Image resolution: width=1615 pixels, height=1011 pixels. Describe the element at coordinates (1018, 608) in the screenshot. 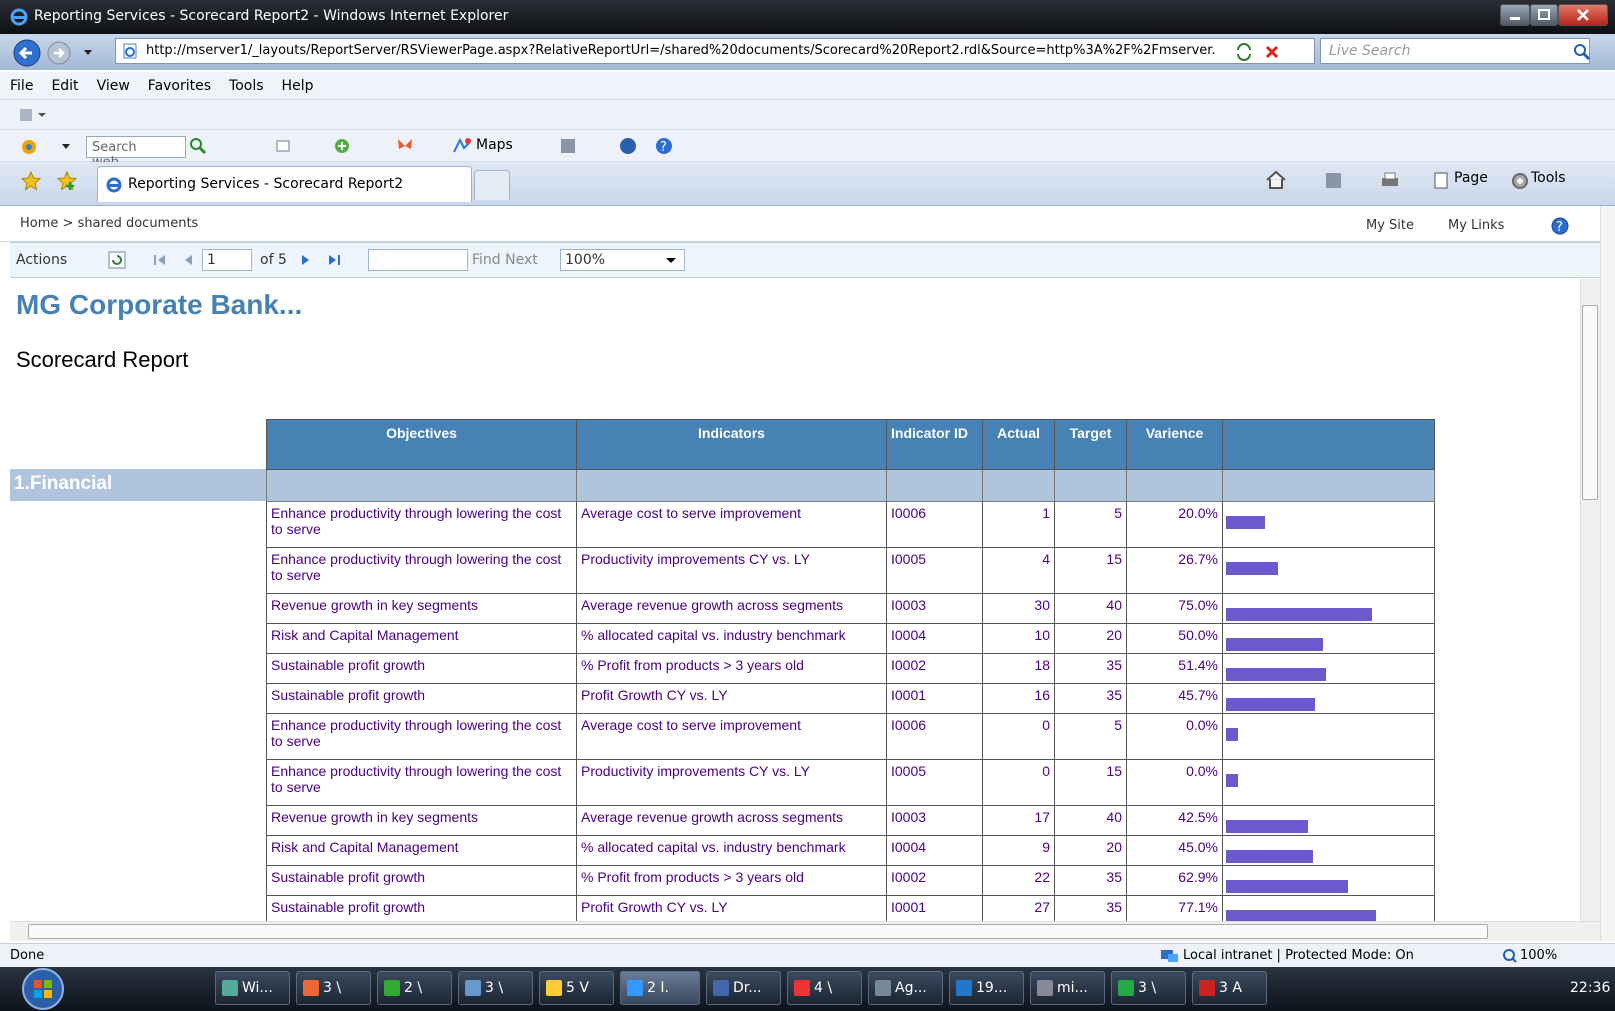

I see `cell-actual: 30` at that location.